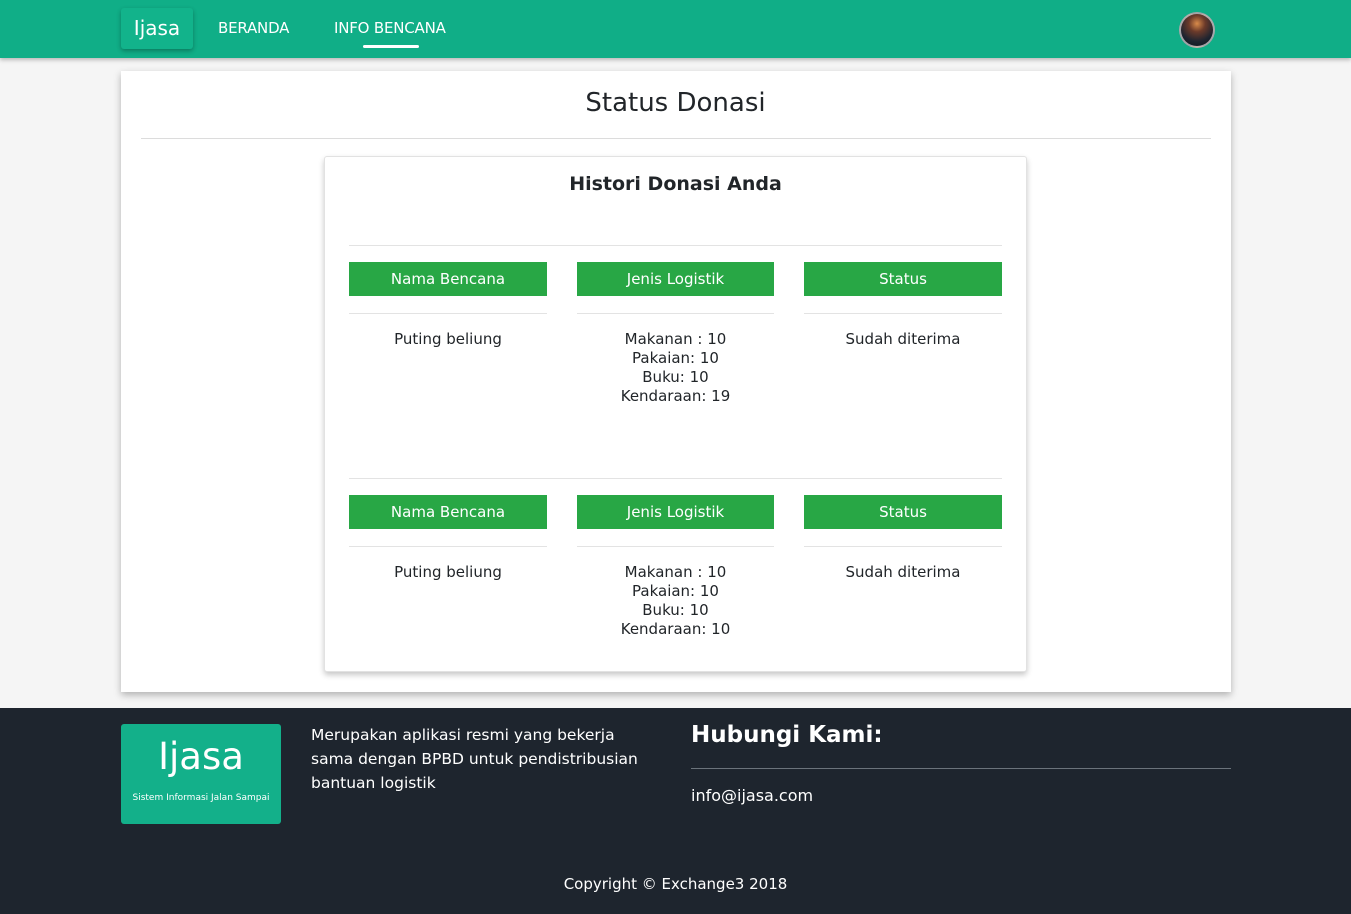 This screenshot has width=1351, height=914. What do you see at coordinates (201, 798) in the screenshot?
I see `footer-logo-subtitle: Sistem Informasi Jalan Sampai` at bounding box center [201, 798].